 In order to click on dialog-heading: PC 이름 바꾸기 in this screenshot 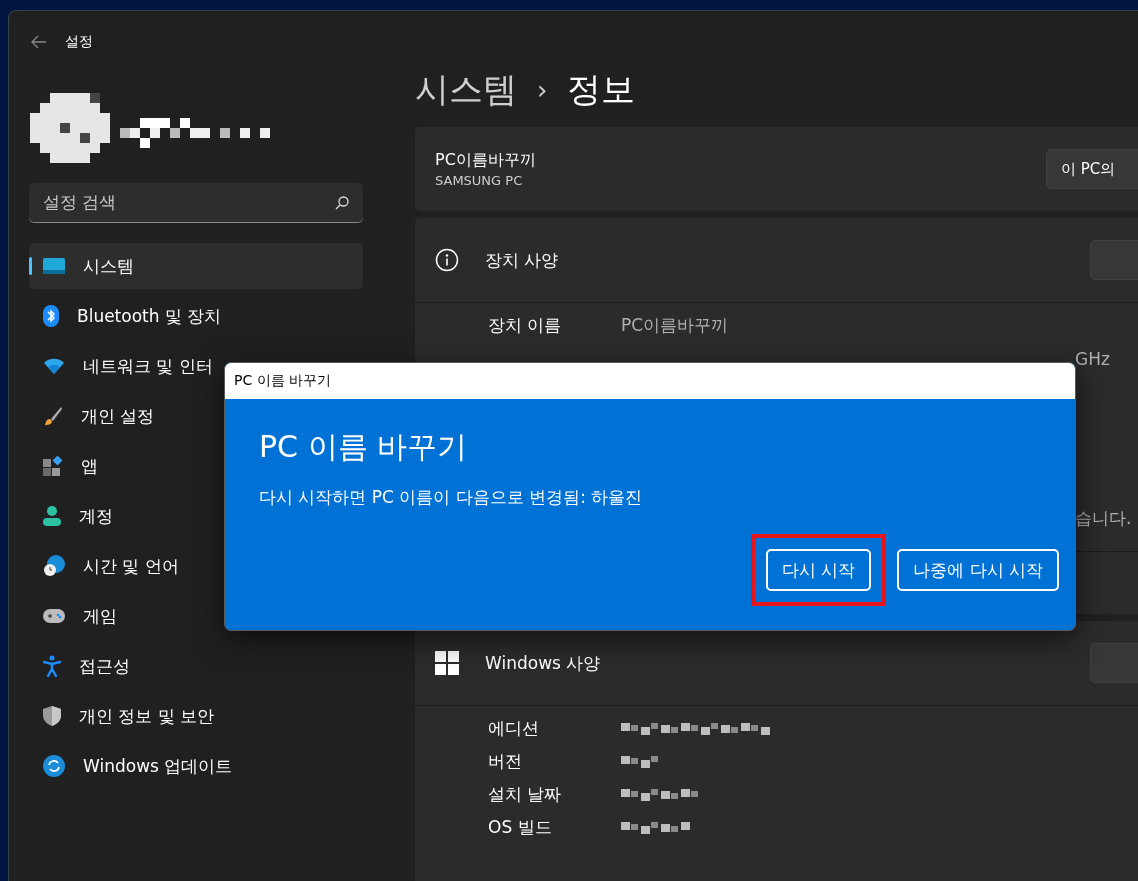, I will do `click(364, 447)`.